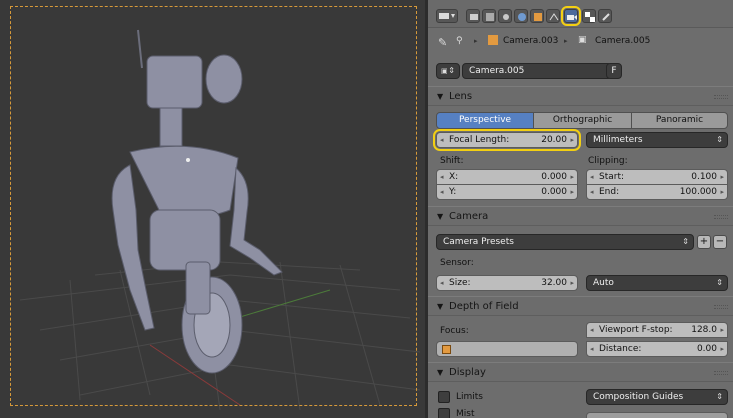 This screenshot has height=418, width=733. What do you see at coordinates (453, 192) in the screenshot?
I see `shift-y-label: Y:` at bounding box center [453, 192].